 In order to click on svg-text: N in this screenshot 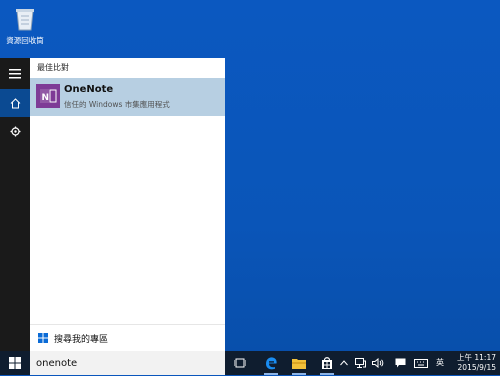, I will do `click(46, 98)`.